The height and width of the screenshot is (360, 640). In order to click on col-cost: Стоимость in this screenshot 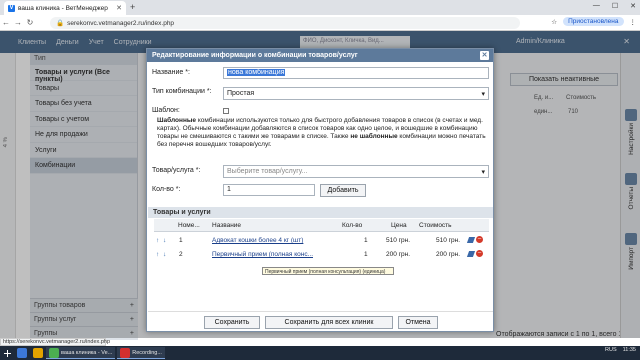, I will do `click(435, 225)`.